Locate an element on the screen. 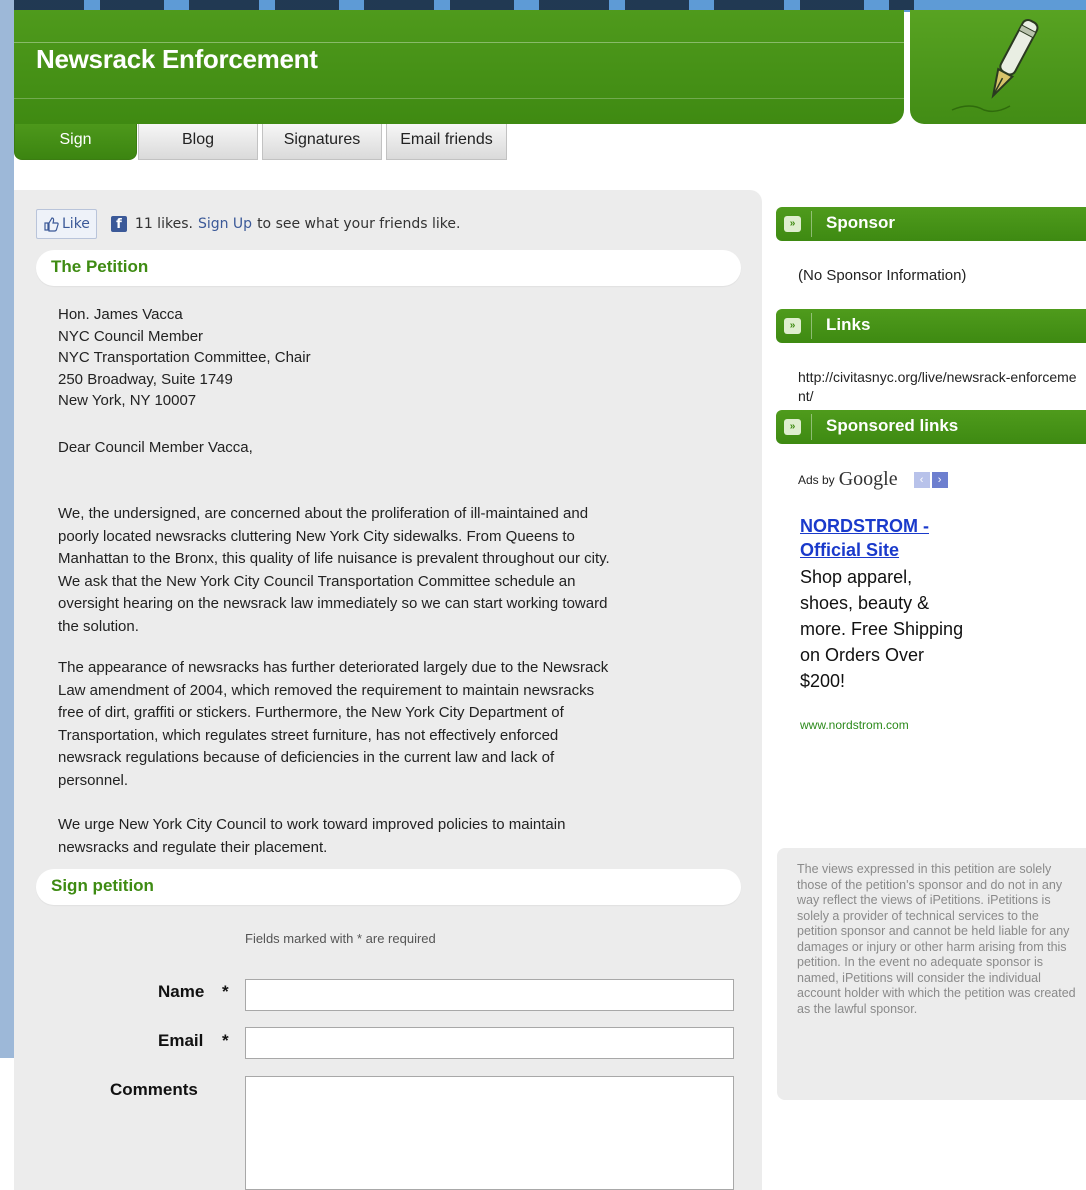  header-art-box is located at coordinates (998, 67).